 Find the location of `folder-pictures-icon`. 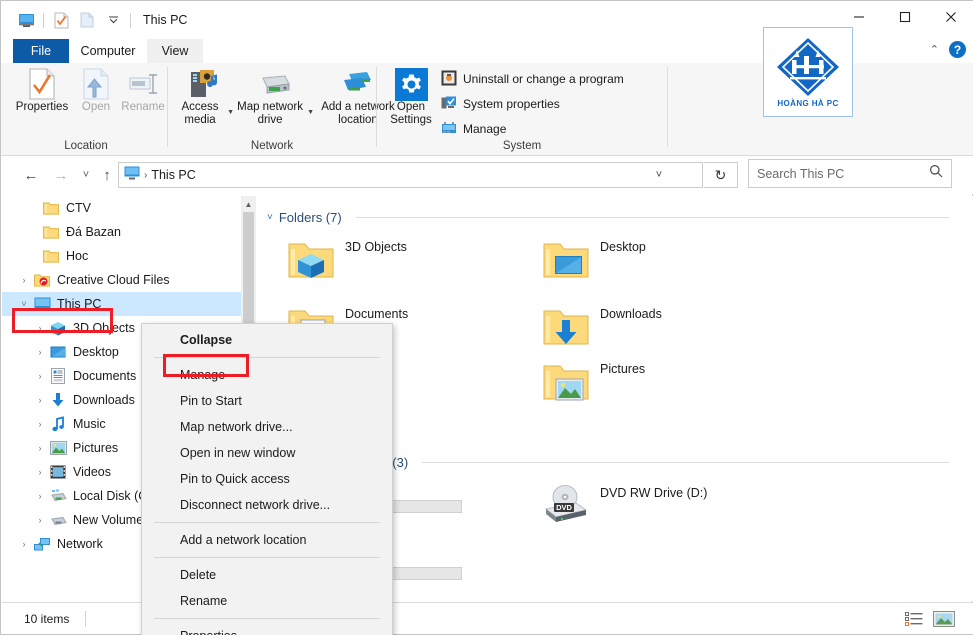

folder-pictures-icon is located at coordinates (566, 384).